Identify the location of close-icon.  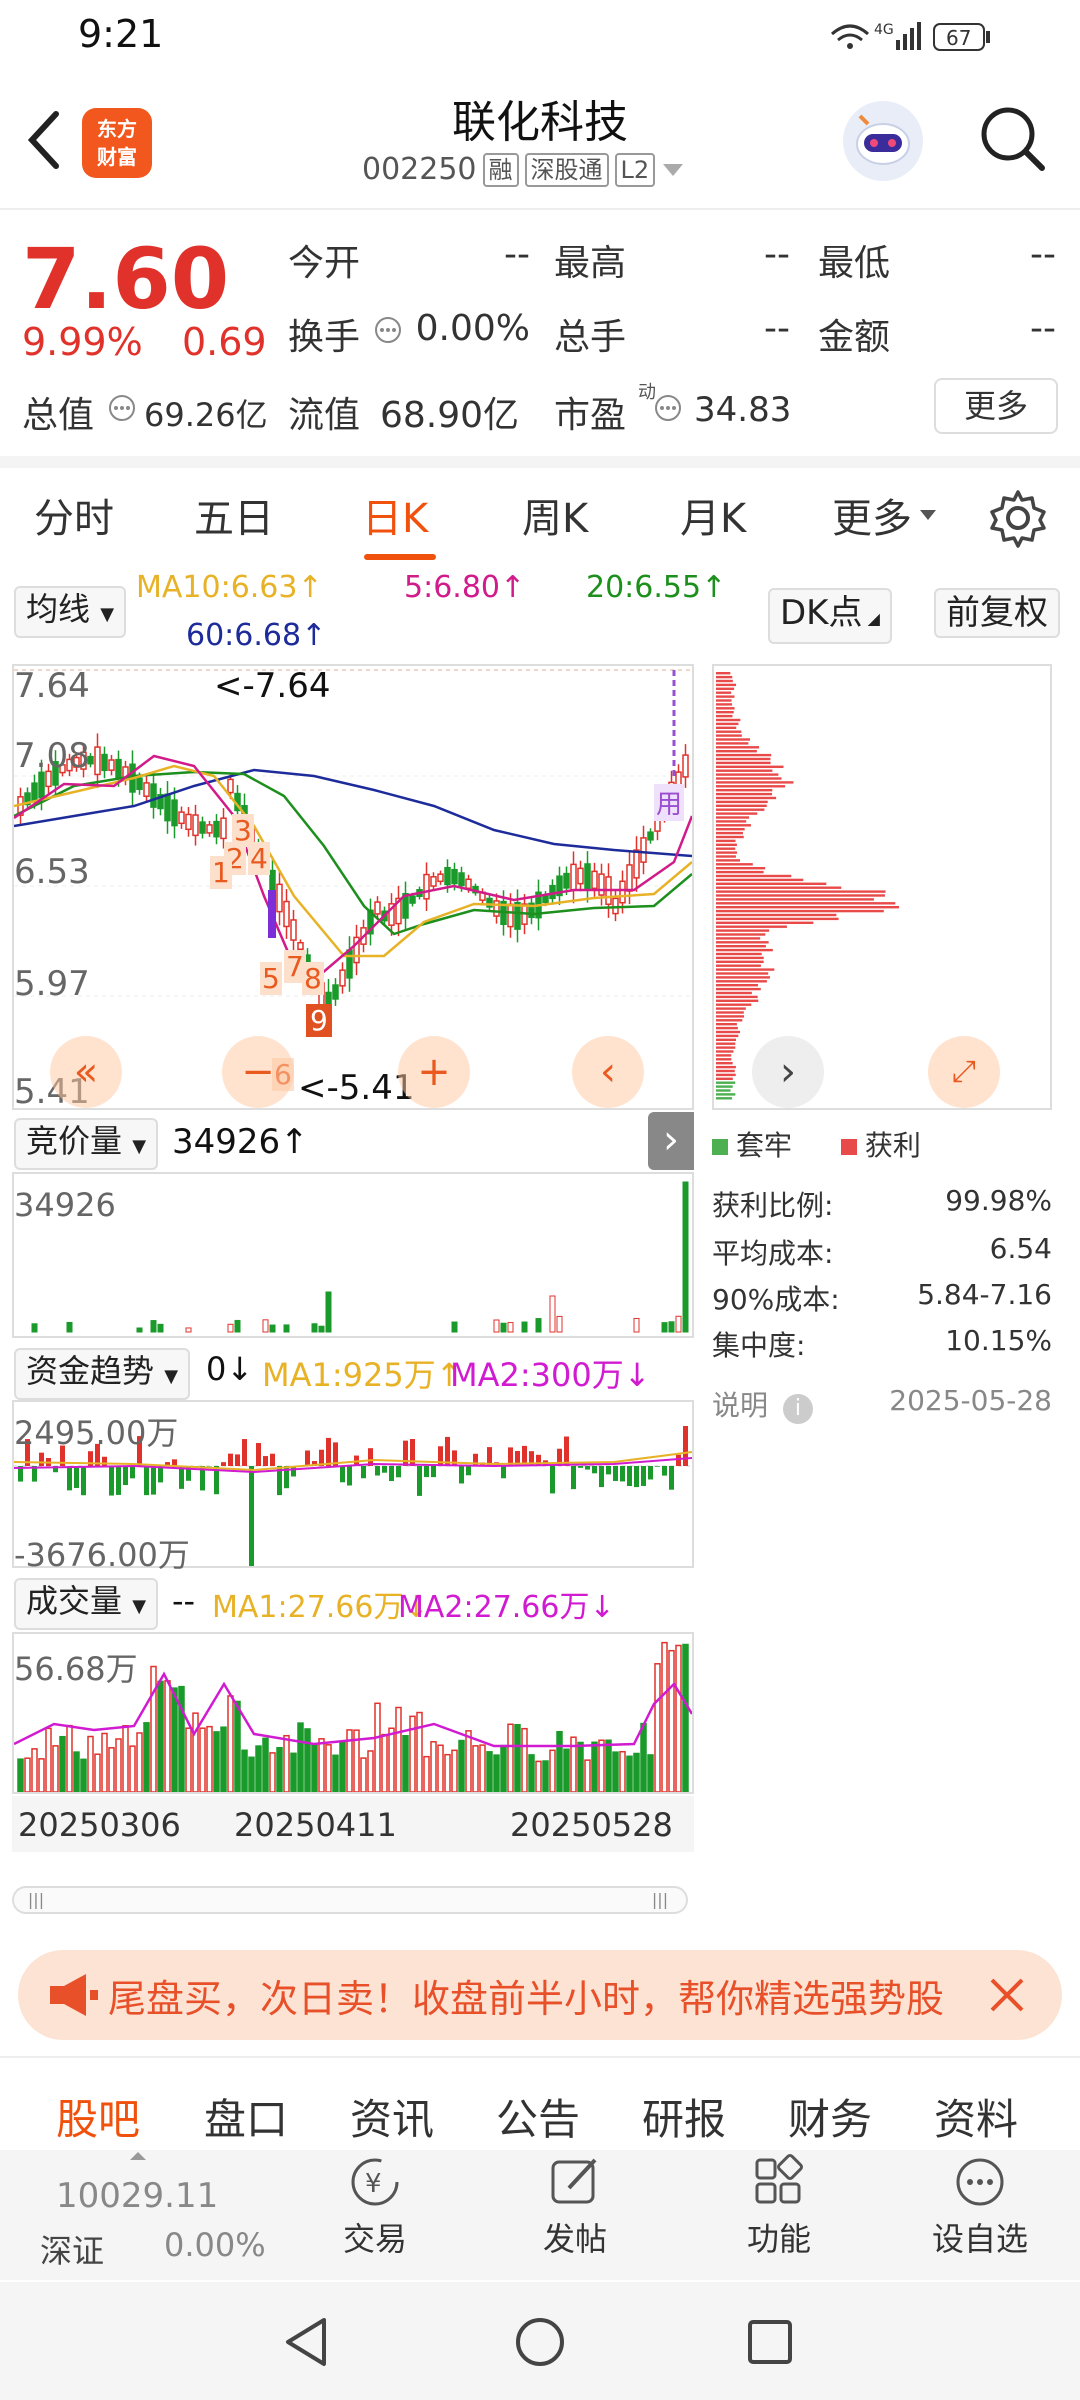
(1007, 1995).